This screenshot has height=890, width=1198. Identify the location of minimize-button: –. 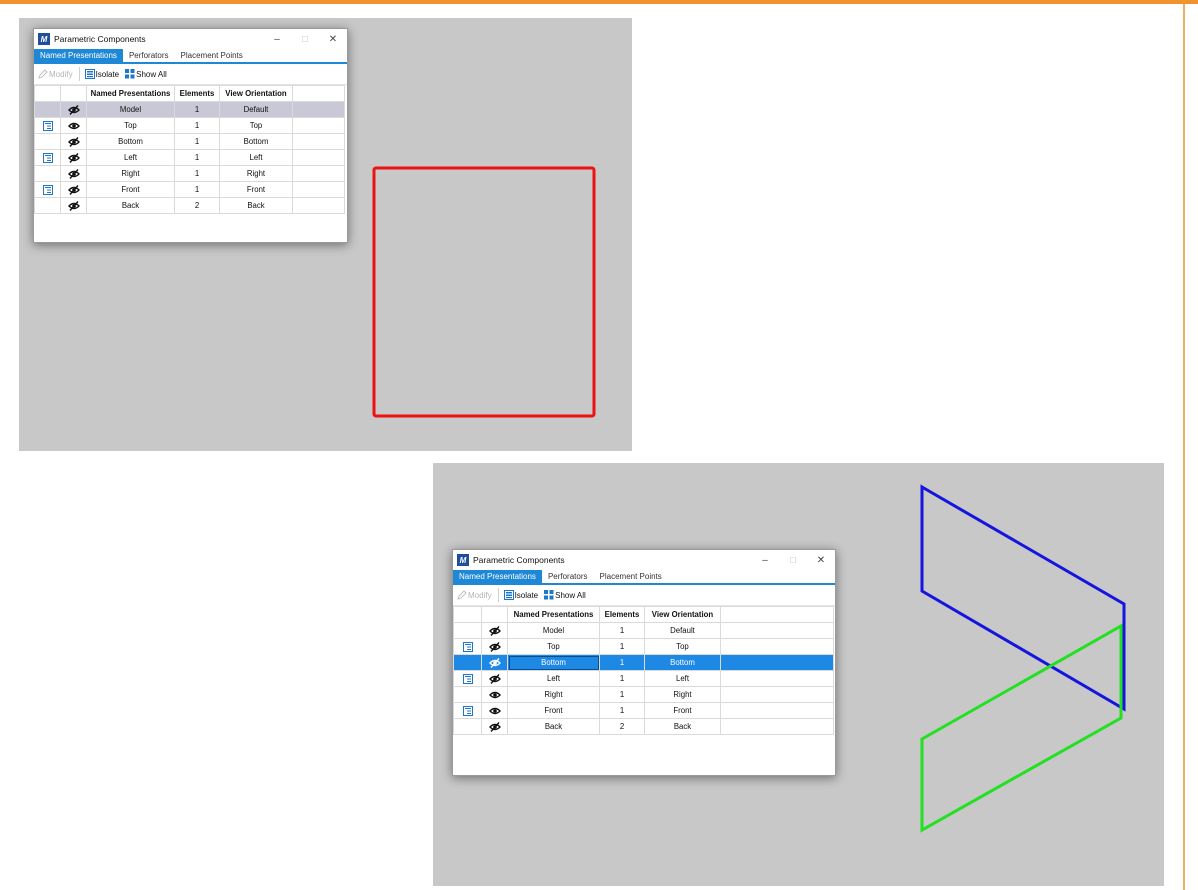
(277, 39).